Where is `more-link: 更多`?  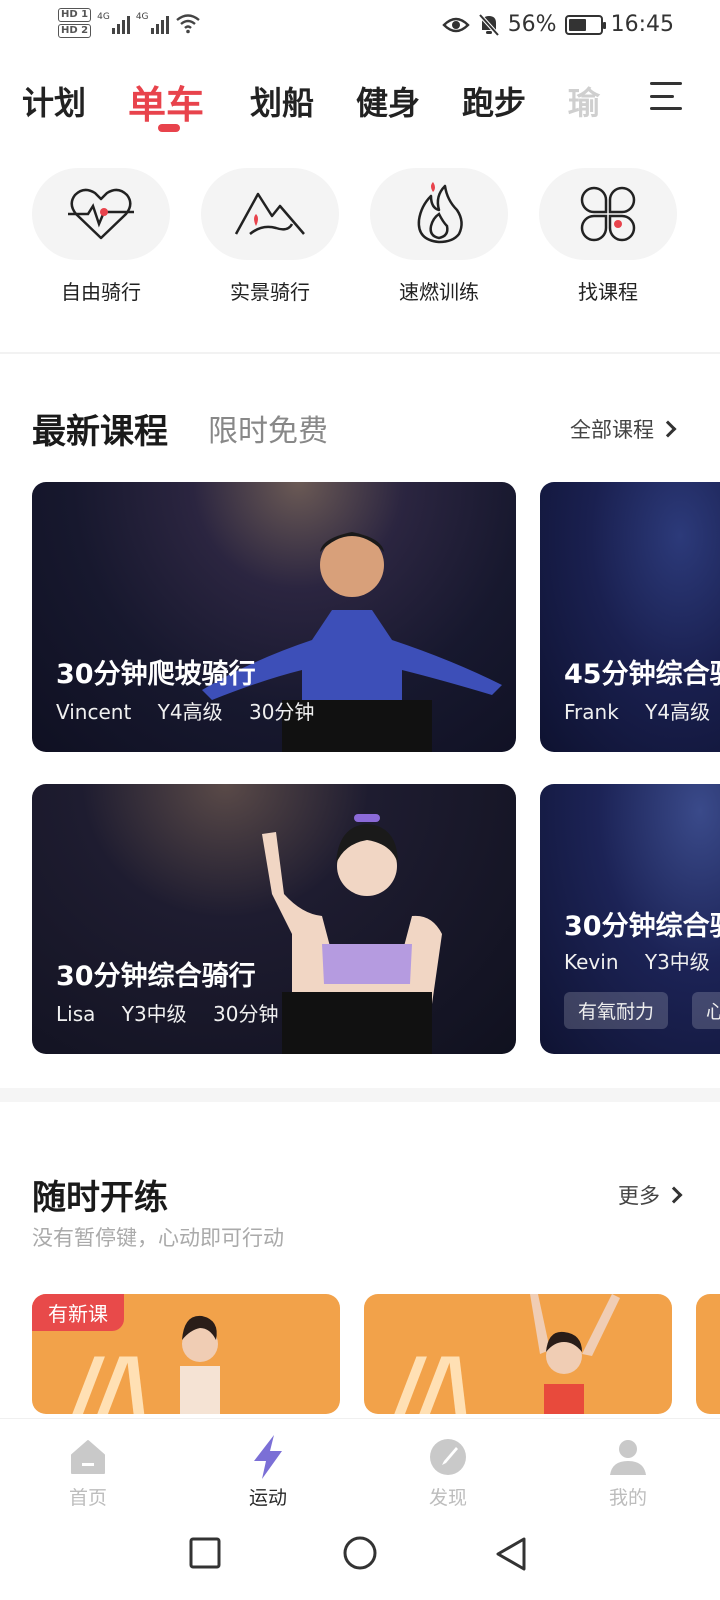
more-link: 更多 is located at coordinates (650, 1195).